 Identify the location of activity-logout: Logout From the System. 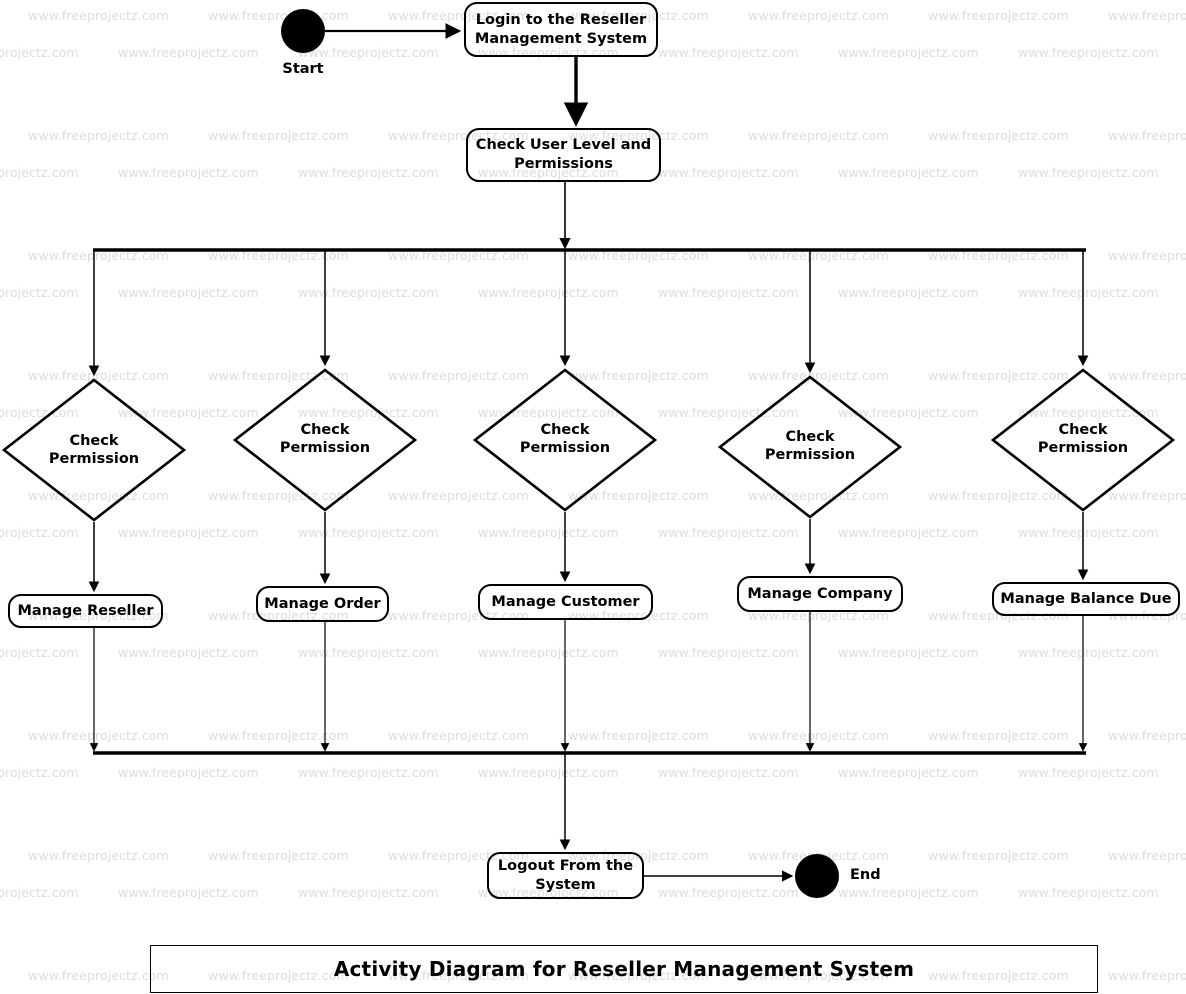
(565, 875).